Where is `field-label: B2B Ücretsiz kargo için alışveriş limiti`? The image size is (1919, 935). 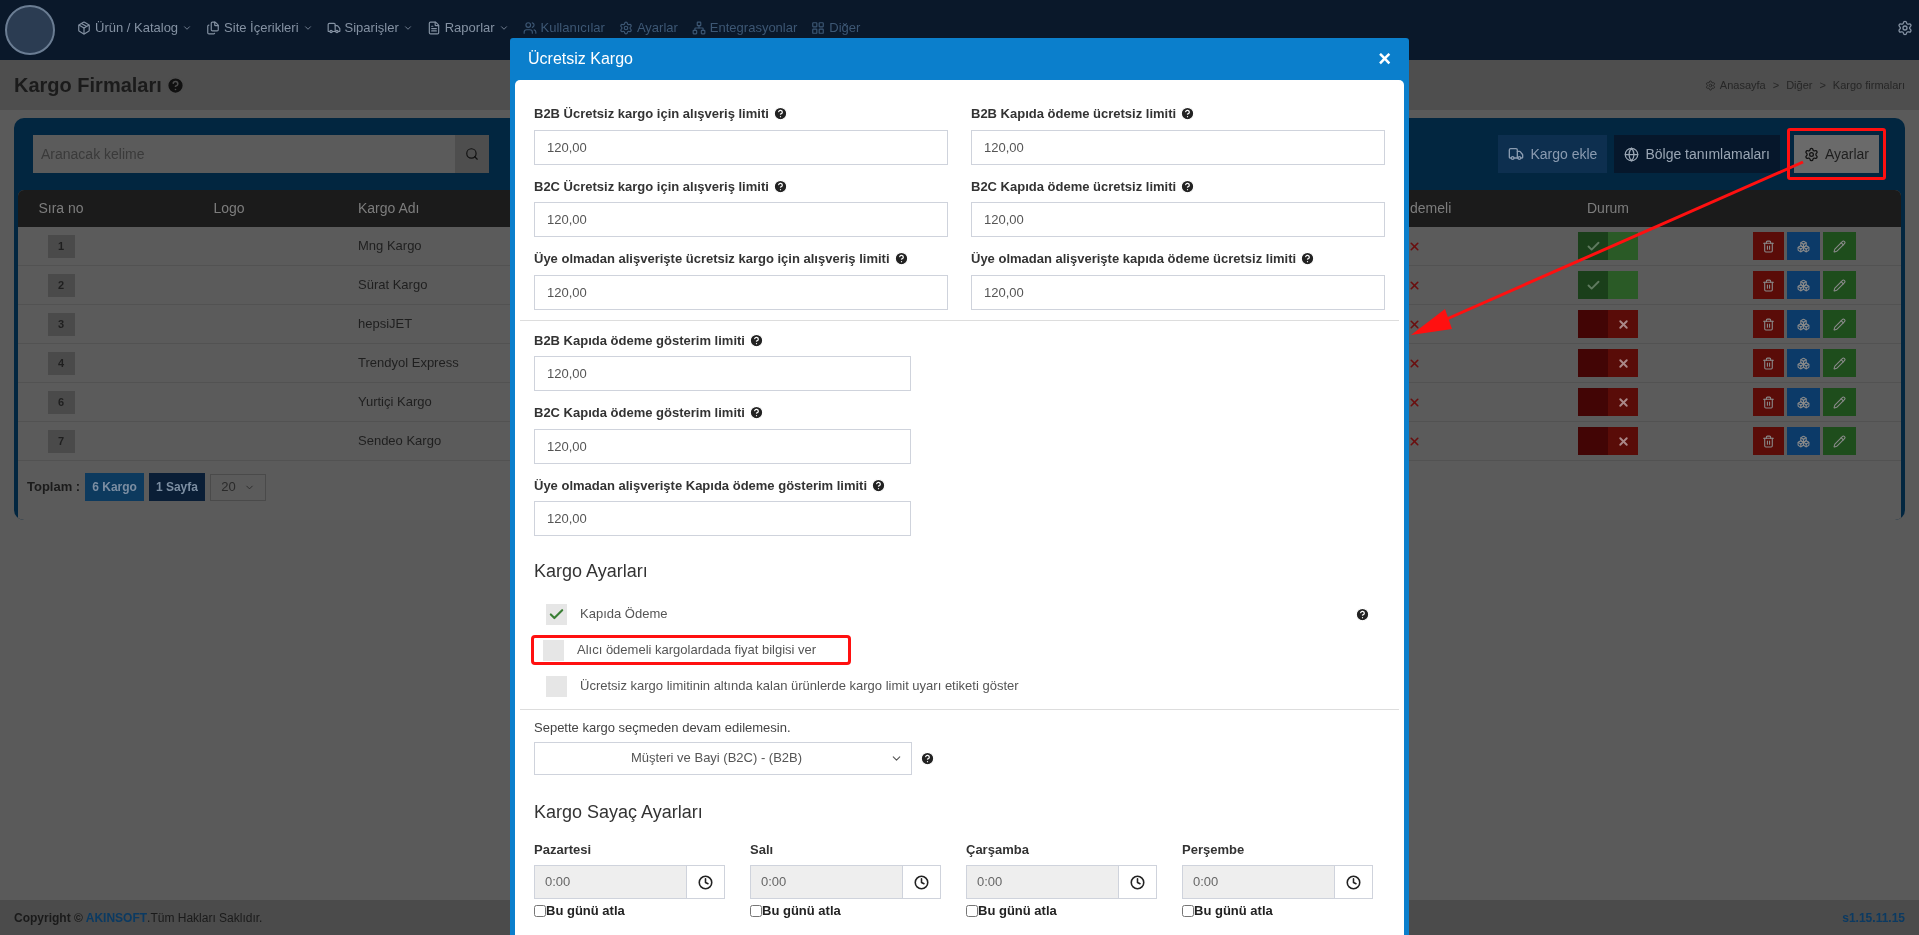 field-label: B2B Ücretsiz kargo için alışveriş limiti is located at coordinates (651, 114).